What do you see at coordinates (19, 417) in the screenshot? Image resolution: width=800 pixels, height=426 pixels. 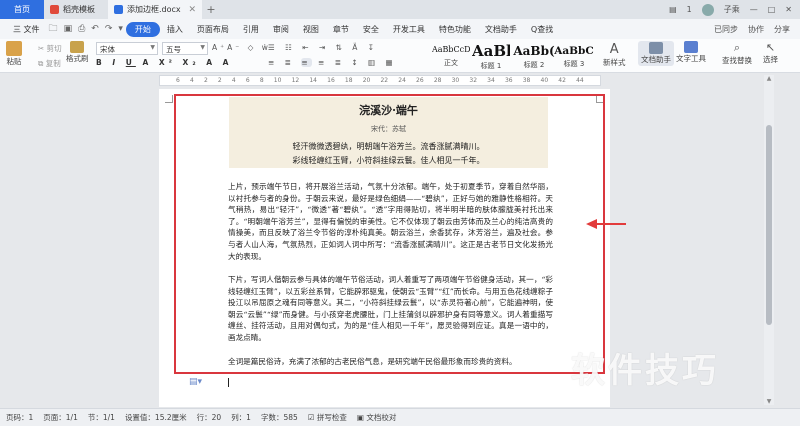 I see `status-page: 页码：1` at bounding box center [19, 417].